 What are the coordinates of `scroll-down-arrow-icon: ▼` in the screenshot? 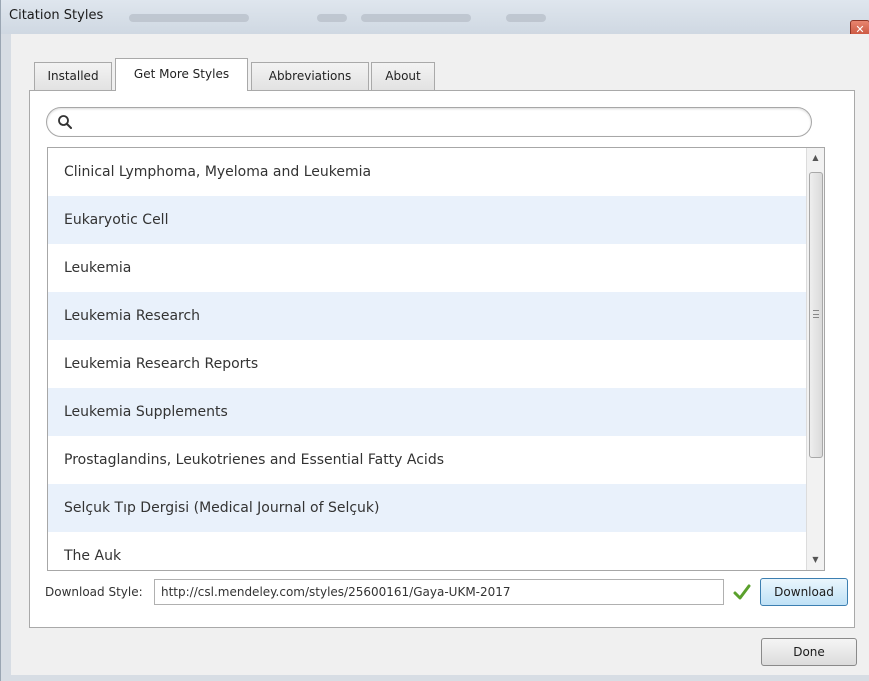 It's located at (815, 560).